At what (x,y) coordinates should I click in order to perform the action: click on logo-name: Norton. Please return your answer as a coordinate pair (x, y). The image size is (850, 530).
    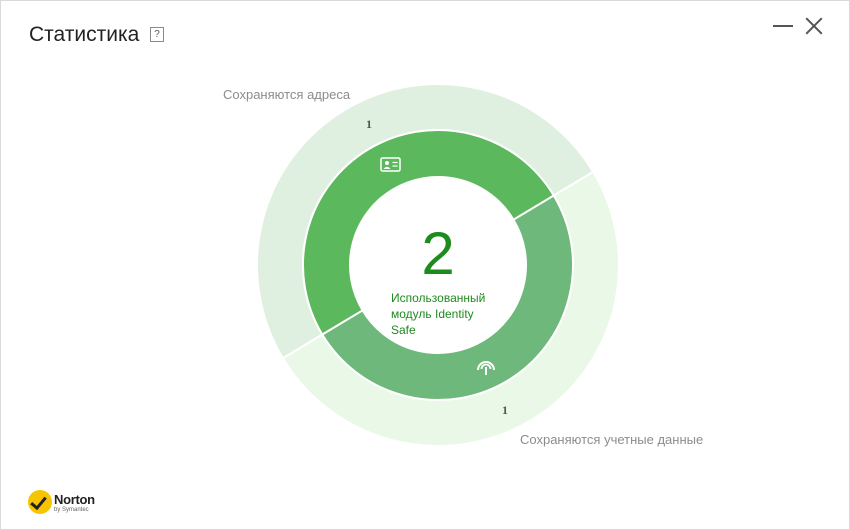
    Looking at the image, I should click on (74, 499).